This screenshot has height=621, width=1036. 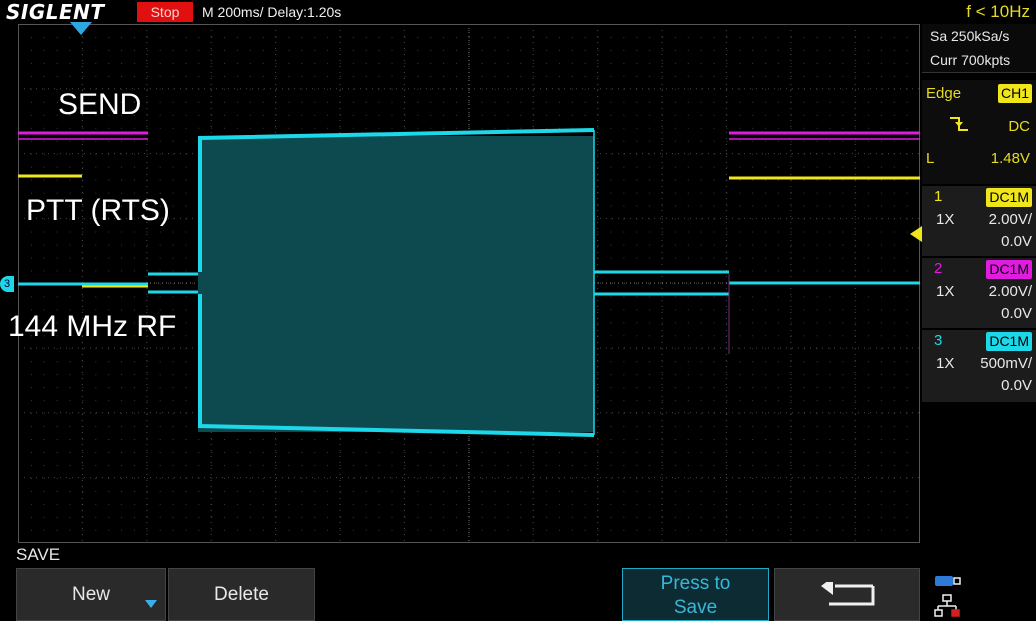 What do you see at coordinates (970, 60) in the screenshot?
I see `memory-depth: Curr 700kpts` at bounding box center [970, 60].